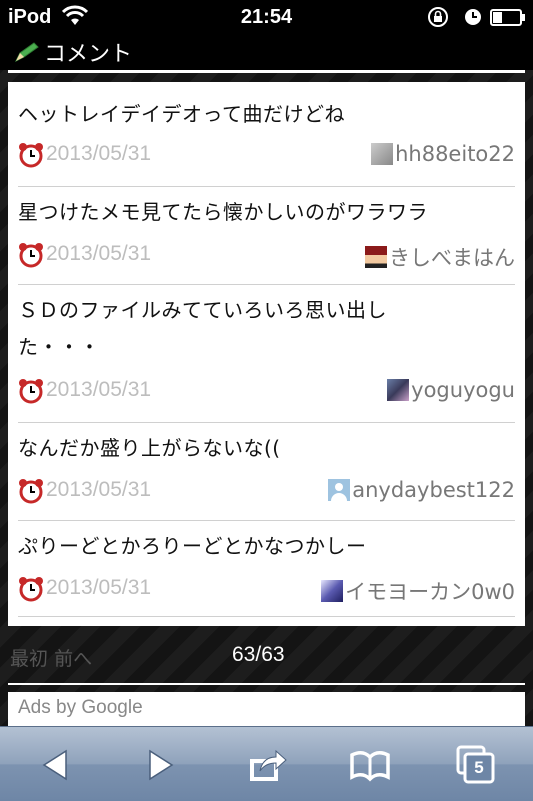 The image size is (533, 801). What do you see at coordinates (266, 393) in the screenshot?
I see `comment-meta: 2013/05/31 yoguyogu` at bounding box center [266, 393].